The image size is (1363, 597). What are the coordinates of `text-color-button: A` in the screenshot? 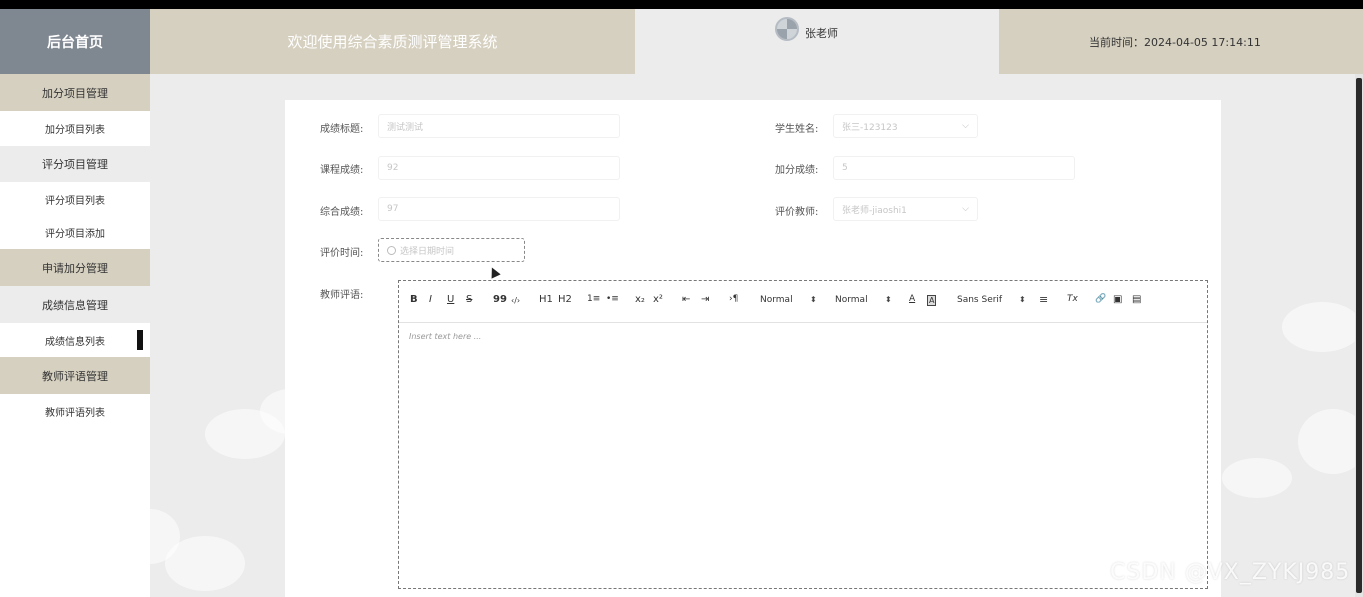 It's located at (912, 299).